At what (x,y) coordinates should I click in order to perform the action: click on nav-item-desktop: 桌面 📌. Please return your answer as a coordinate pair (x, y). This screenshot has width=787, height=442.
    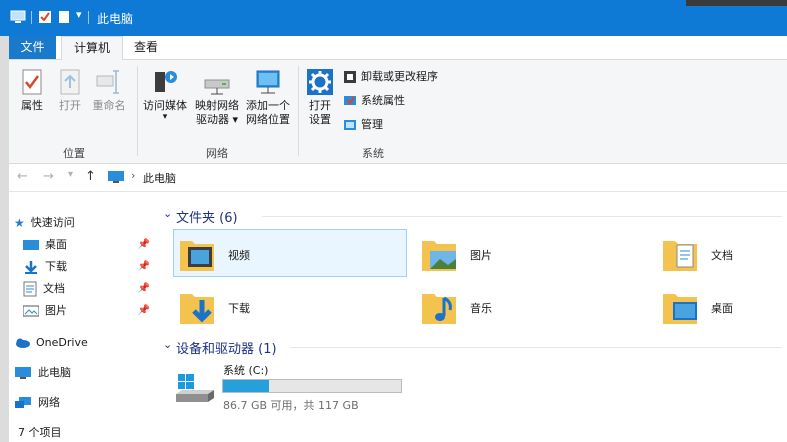
    Looking at the image, I should click on (88, 245).